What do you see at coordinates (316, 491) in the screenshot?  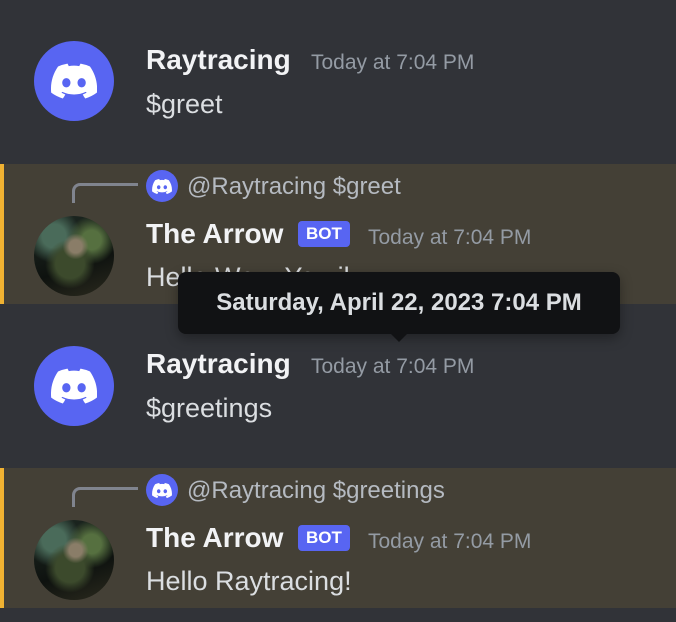 I see `reply-preview-text: @Raytracing $greetings` at bounding box center [316, 491].